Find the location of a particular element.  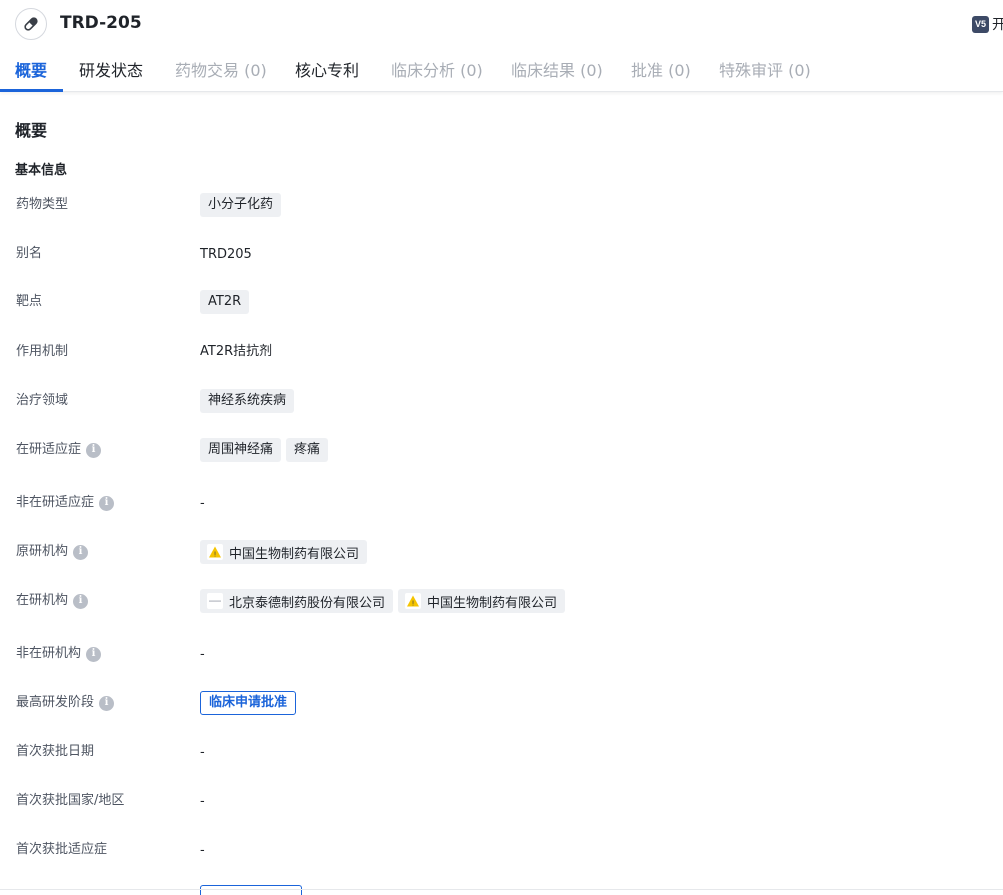

row-first-approval-country: 首次获批国家/地区 - is located at coordinates (501, 801).